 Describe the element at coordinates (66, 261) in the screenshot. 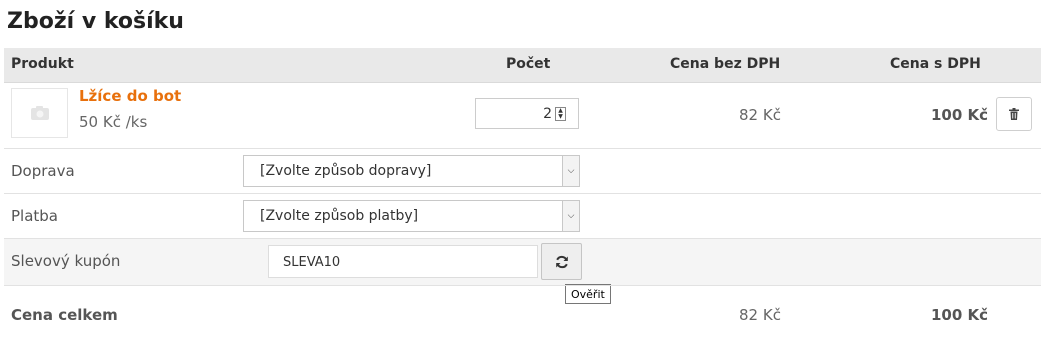

I see `coupon-label: Slevový kupón` at that location.